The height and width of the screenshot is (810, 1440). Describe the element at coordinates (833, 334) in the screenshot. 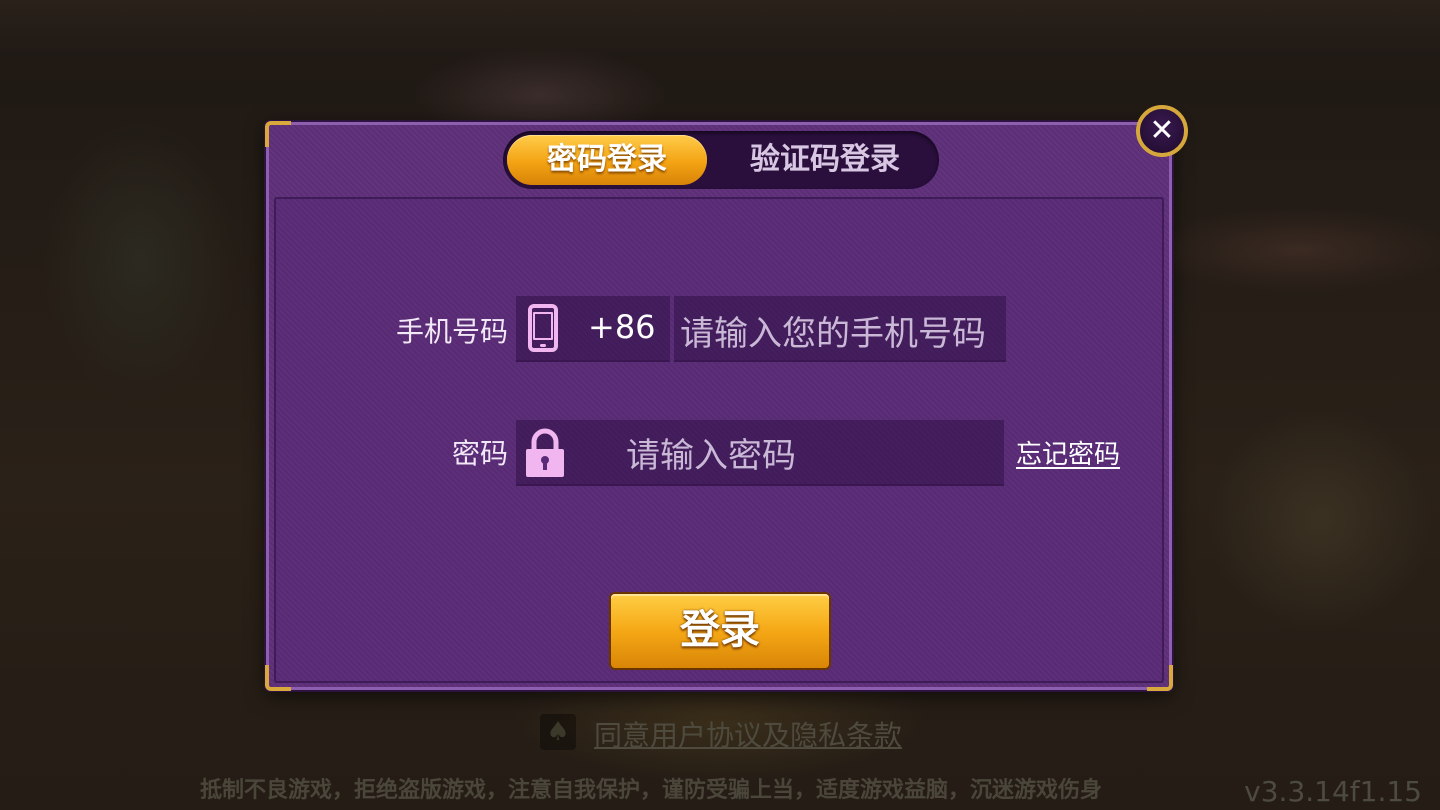

I see `phone-input-placeholder: 请输入您的手机号码` at that location.